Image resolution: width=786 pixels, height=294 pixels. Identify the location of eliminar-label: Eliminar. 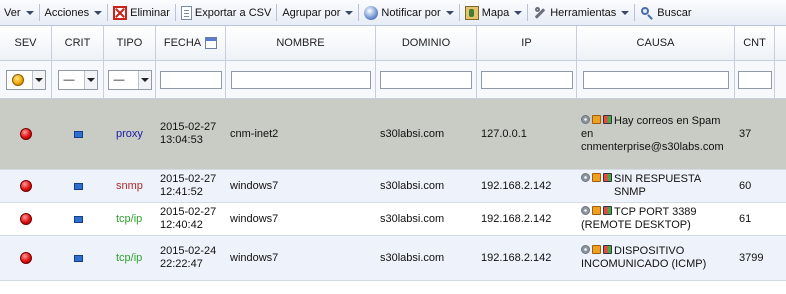
(150, 12).